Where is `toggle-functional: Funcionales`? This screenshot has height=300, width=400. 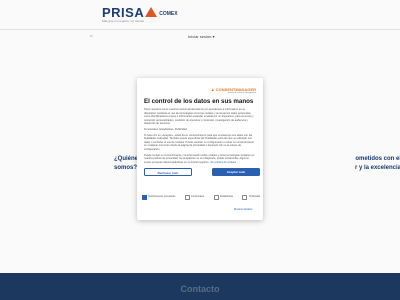
toggle-functional: Funcionales is located at coordinates (194, 197).